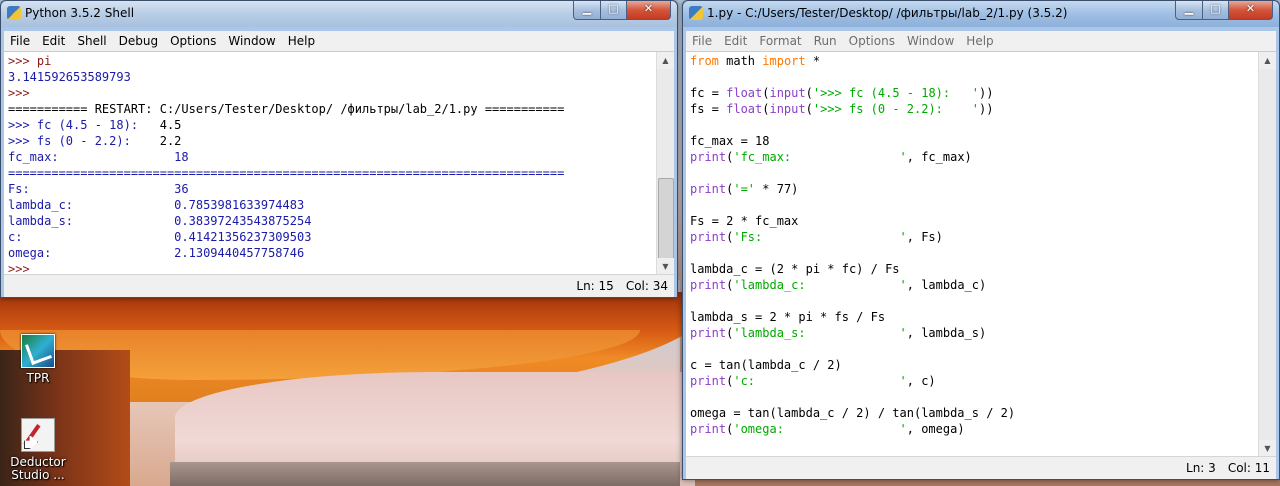 This screenshot has width=1280, height=486. What do you see at coordinates (286, 157) in the screenshot?
I see `shell-line: fc_max: 18` at bounding box center [286, 157].